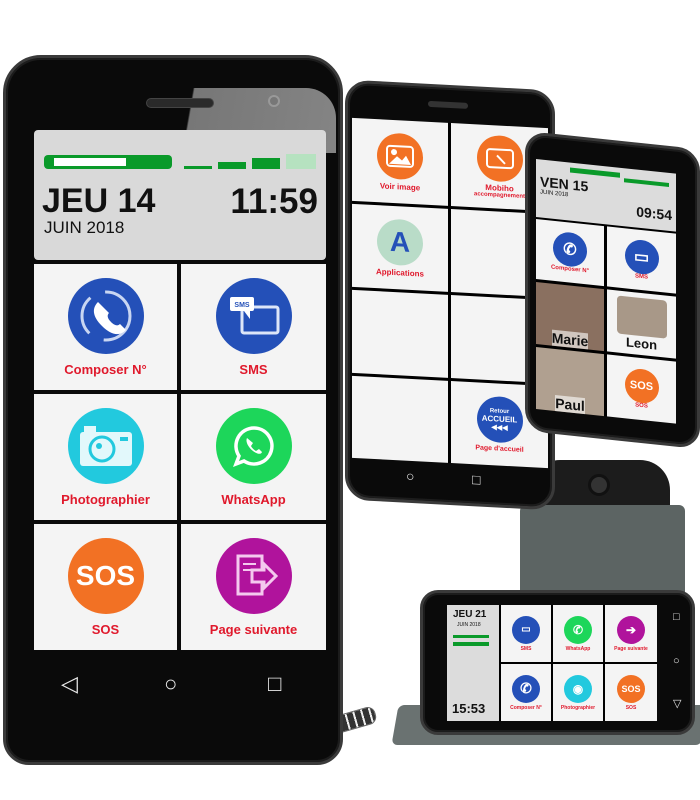 This screenshot has height=800, width=700. Describe the element at coordinates (677, 703) in the screenshot. I see `back-button: ▽` at that location.